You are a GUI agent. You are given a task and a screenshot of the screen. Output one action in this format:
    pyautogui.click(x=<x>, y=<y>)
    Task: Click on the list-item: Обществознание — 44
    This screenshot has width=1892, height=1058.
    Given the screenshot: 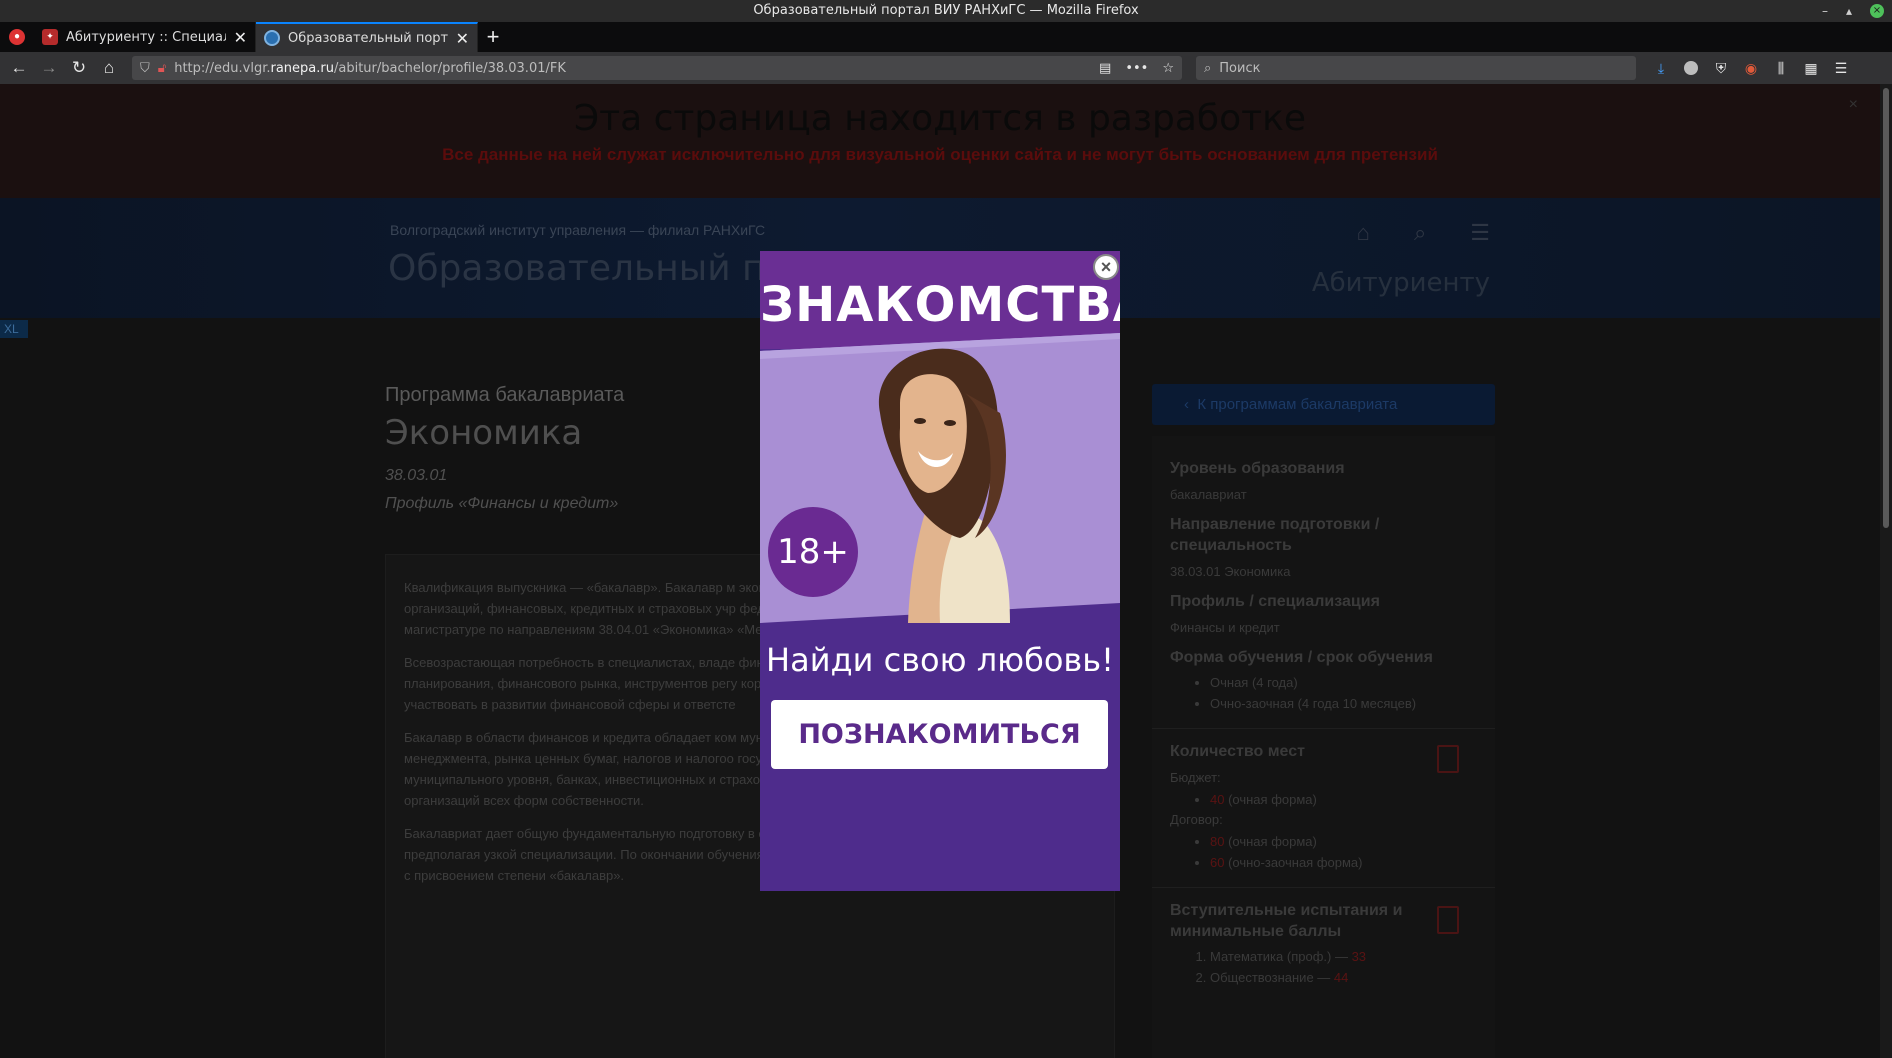 What is the action you would take?
    pyautogui.click(x=1343, y=977)
    